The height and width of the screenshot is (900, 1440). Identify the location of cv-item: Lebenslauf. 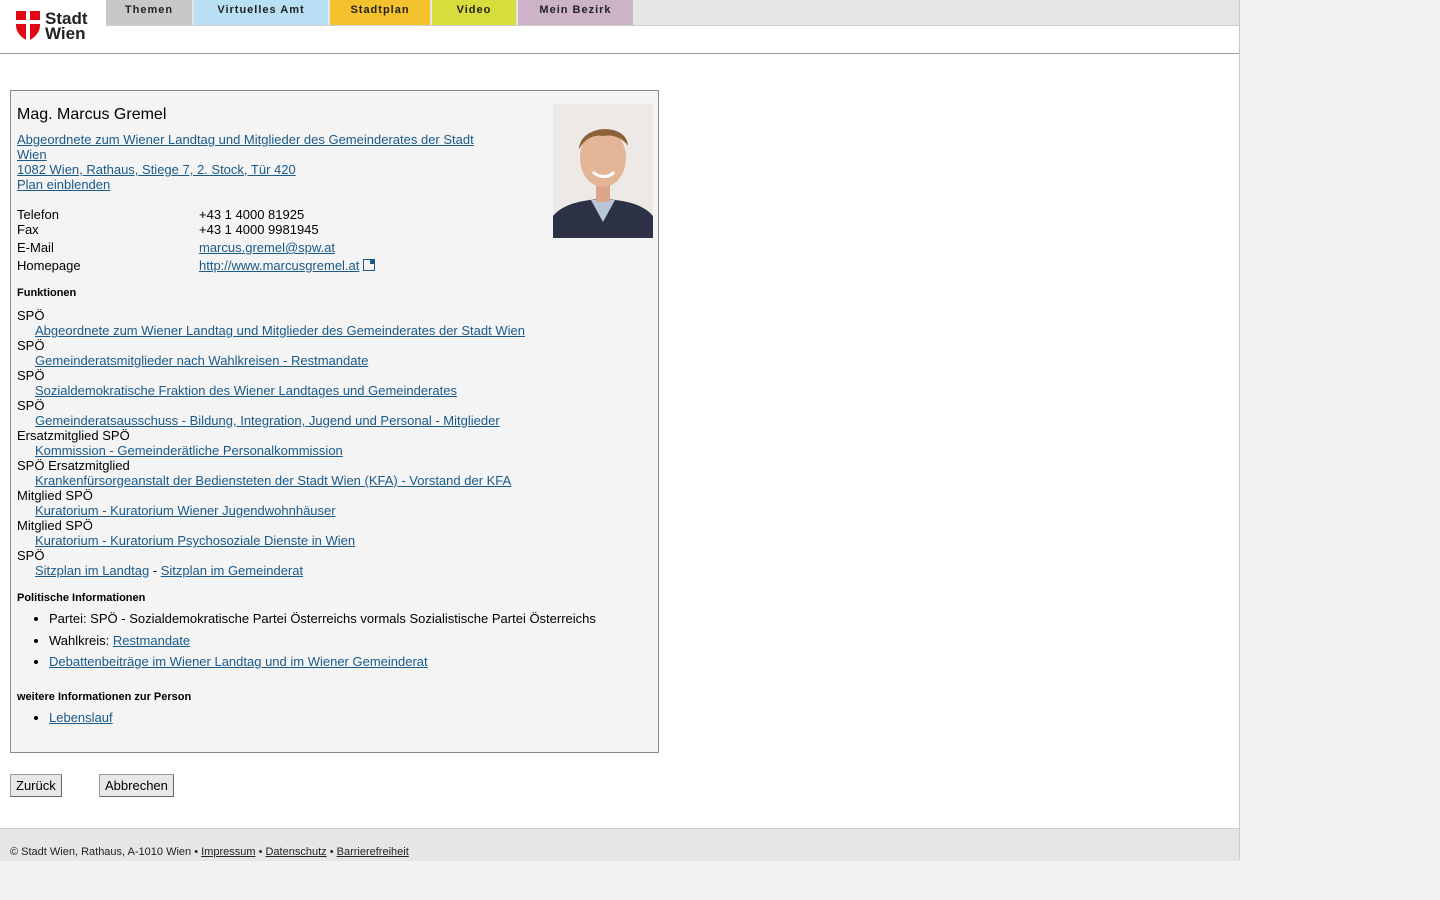
(81, 721).